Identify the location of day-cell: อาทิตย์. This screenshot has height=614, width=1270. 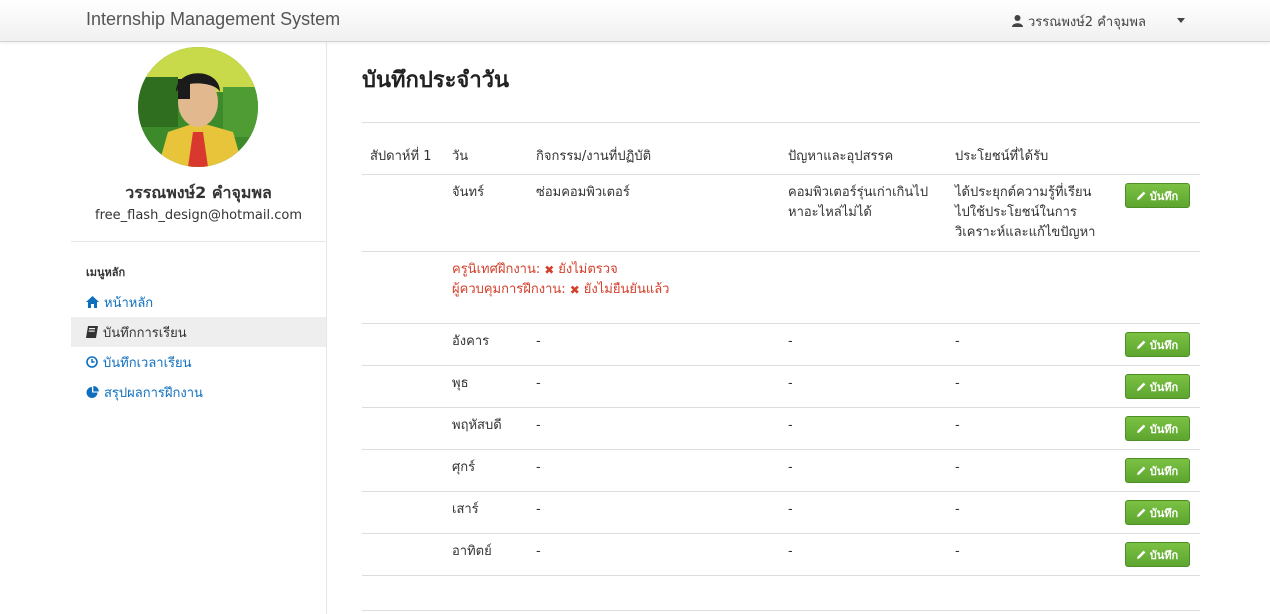
(472, 551).